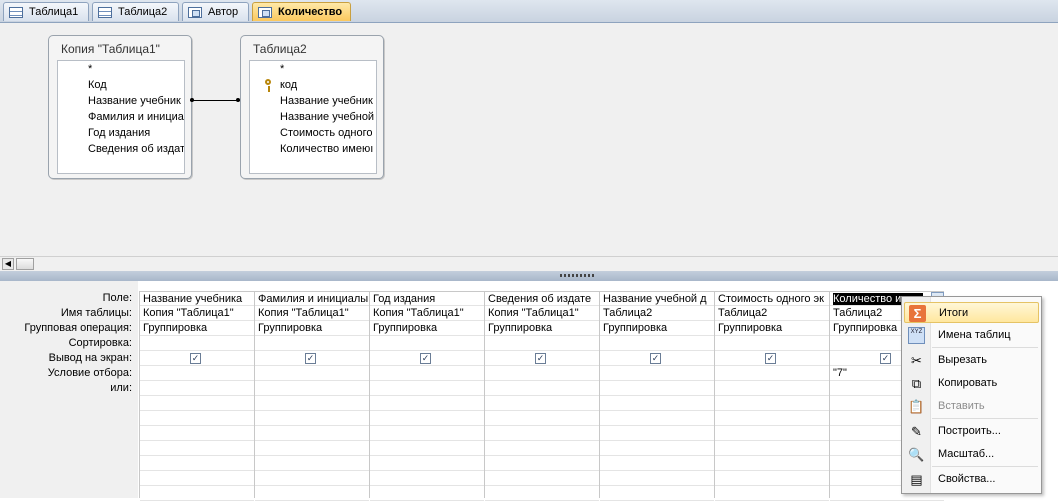 This screenshot has height=501, width=1058. I want to click on tab-author-query: Автор, so click(215, 11).